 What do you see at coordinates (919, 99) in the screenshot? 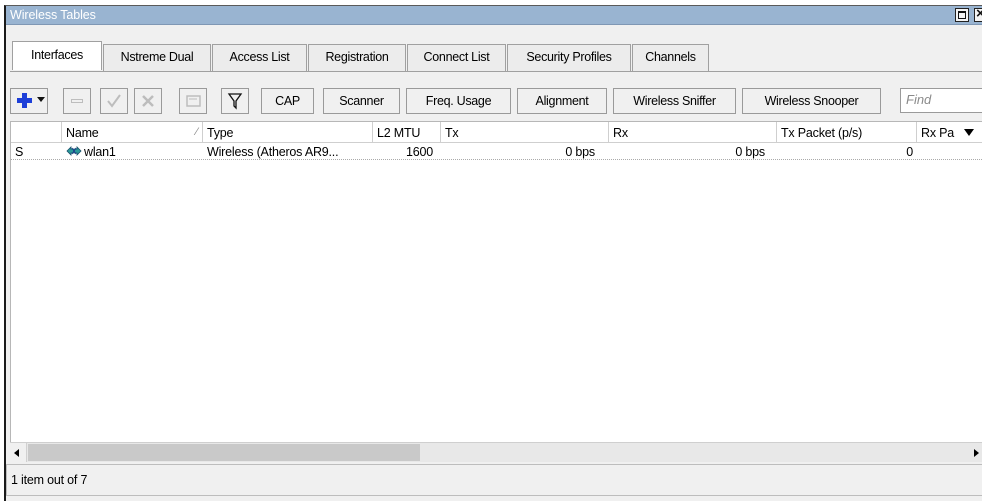
I see `find-placeholder: Find` at bounding box center [919, 99].